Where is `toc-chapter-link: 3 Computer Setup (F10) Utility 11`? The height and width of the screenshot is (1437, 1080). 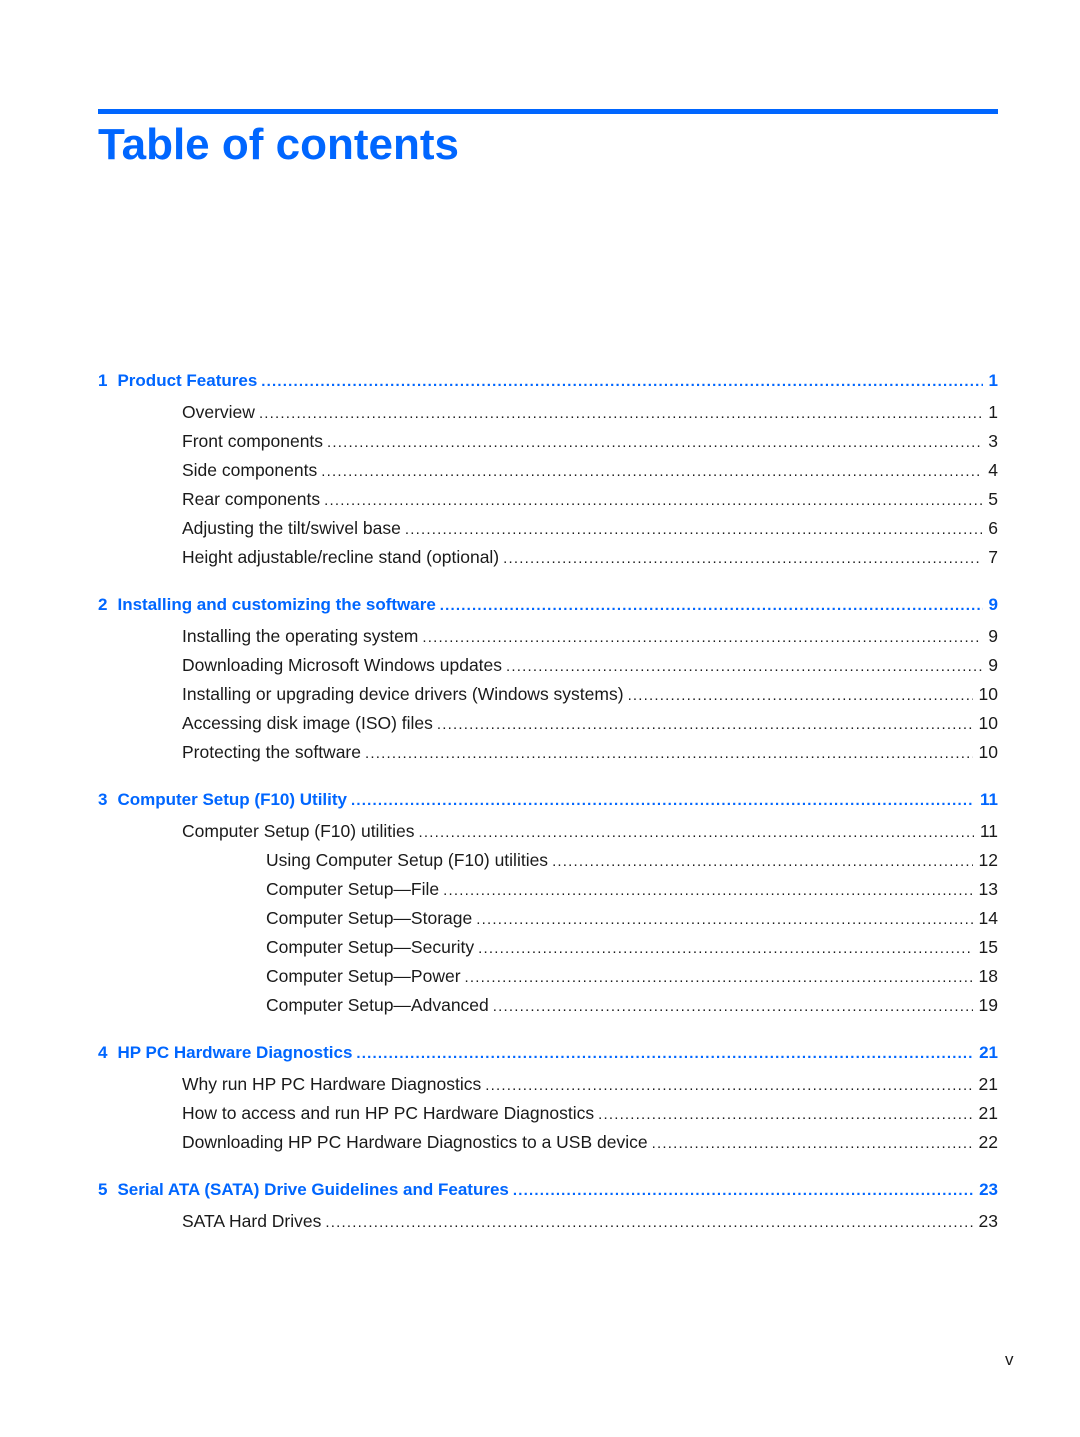 toc-chapter-link: 3 Computer Setup (F10) Utility 11 is located at coordinates (548, 805).